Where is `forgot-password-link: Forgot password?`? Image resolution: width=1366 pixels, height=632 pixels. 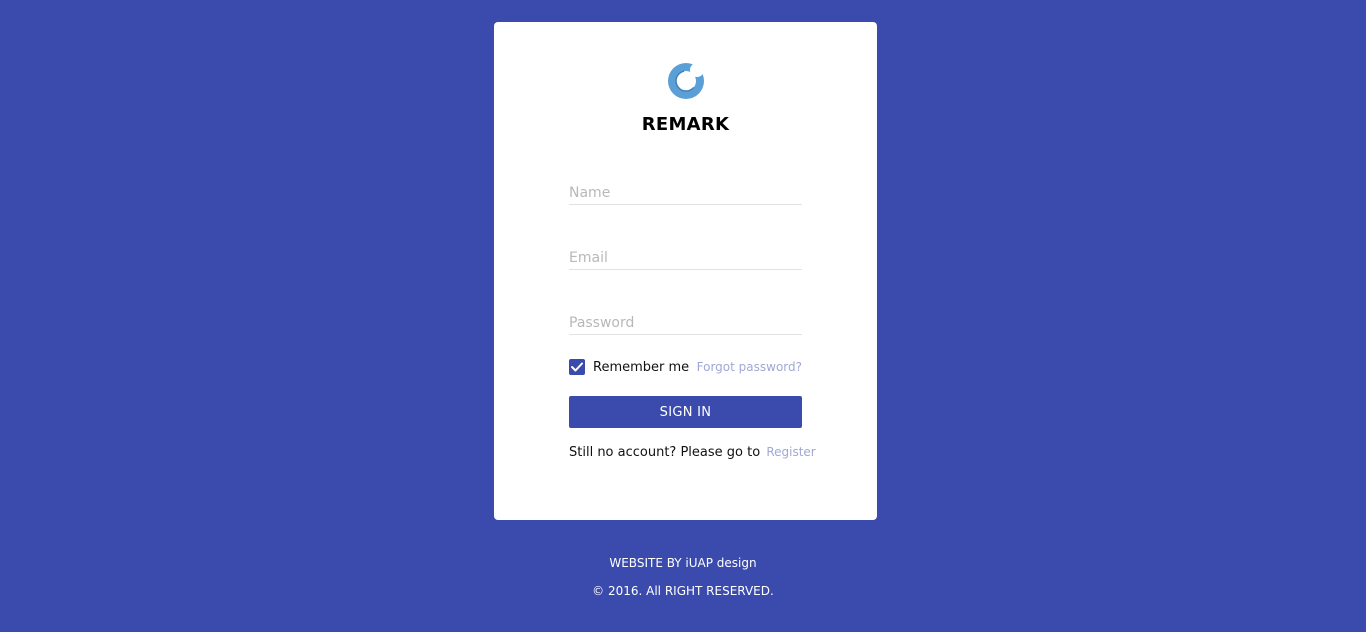 forgot-password-link: Forgot password? is located at coordinates (749, 367).